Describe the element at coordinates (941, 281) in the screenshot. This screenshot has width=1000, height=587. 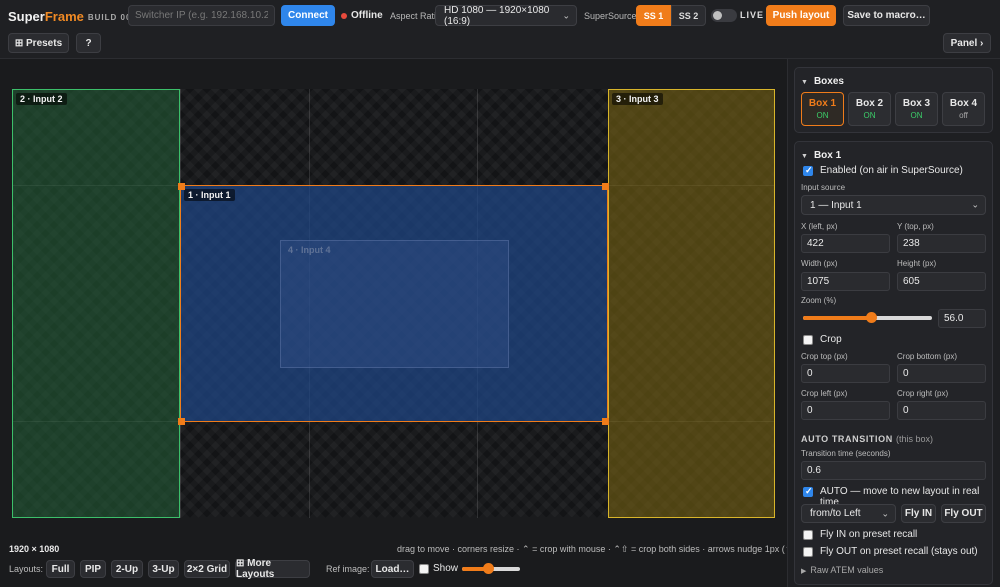
I see `height-input: 605` at that location.